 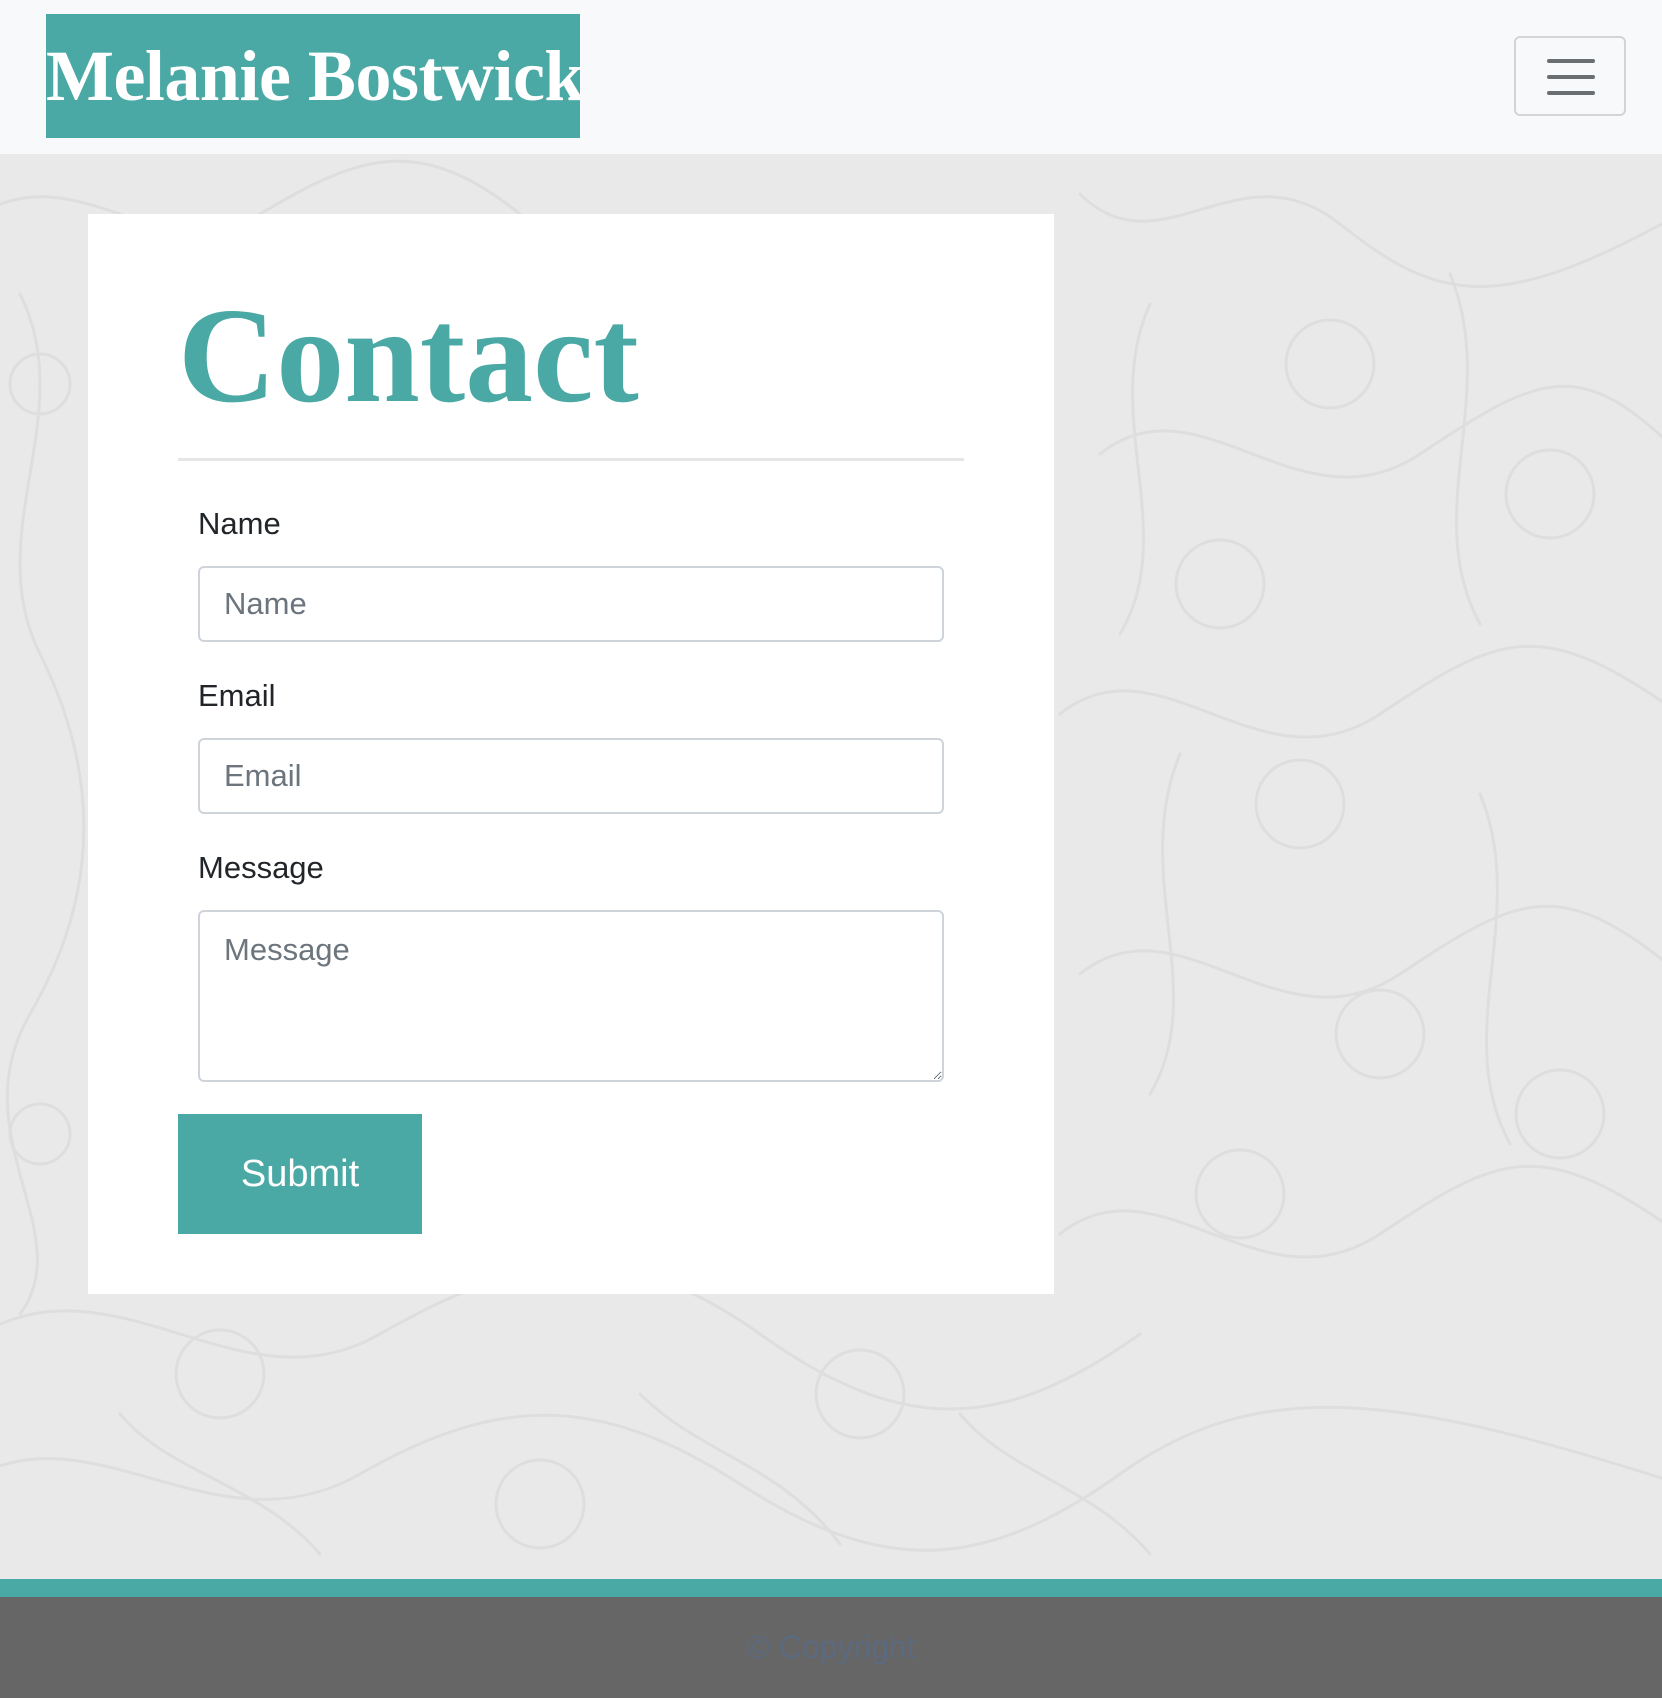 I want to click on copyright-text: © Copyright, so click(x=831, y=1647).